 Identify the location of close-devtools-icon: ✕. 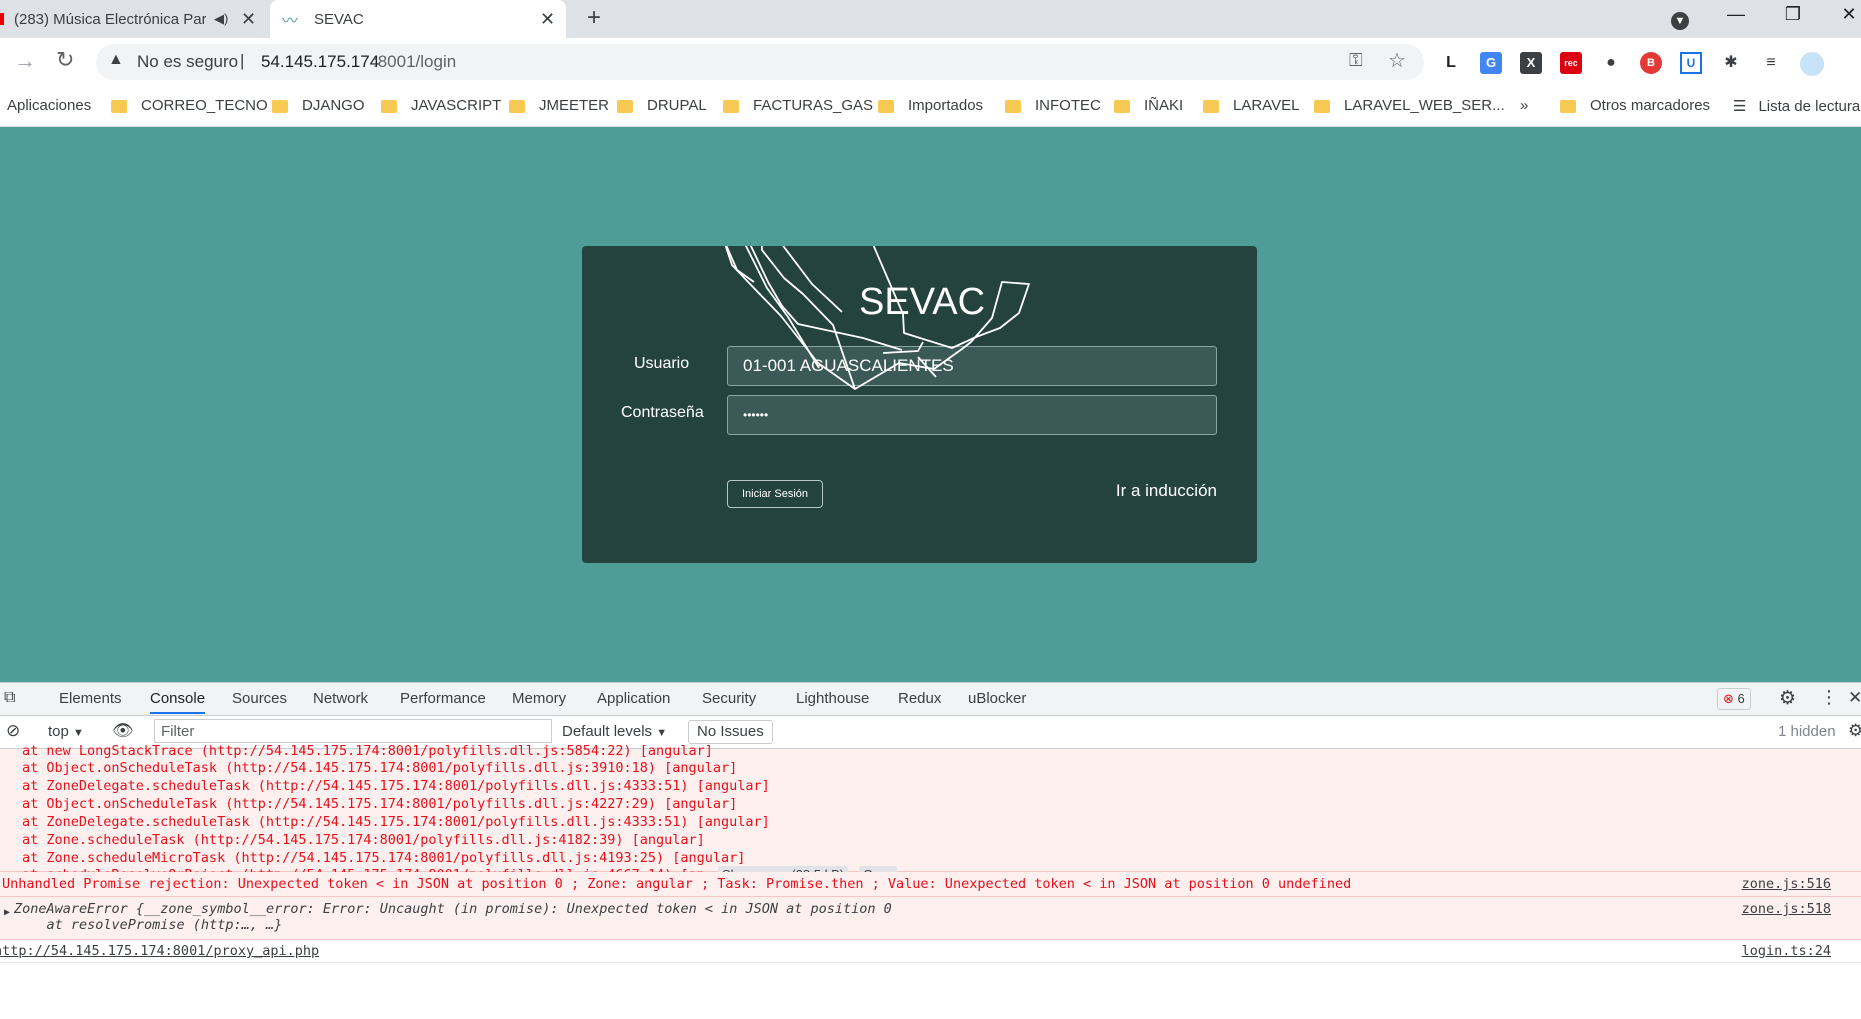
(1854, 698).